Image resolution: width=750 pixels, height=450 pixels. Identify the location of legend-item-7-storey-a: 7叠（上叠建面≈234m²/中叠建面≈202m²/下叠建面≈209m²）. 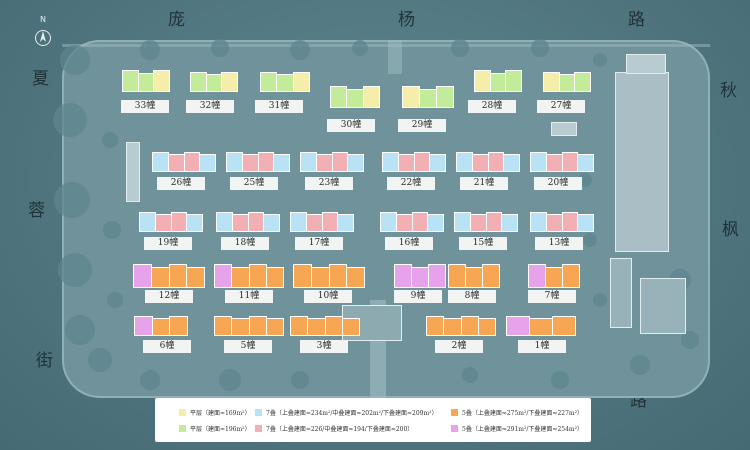
(346, 412).